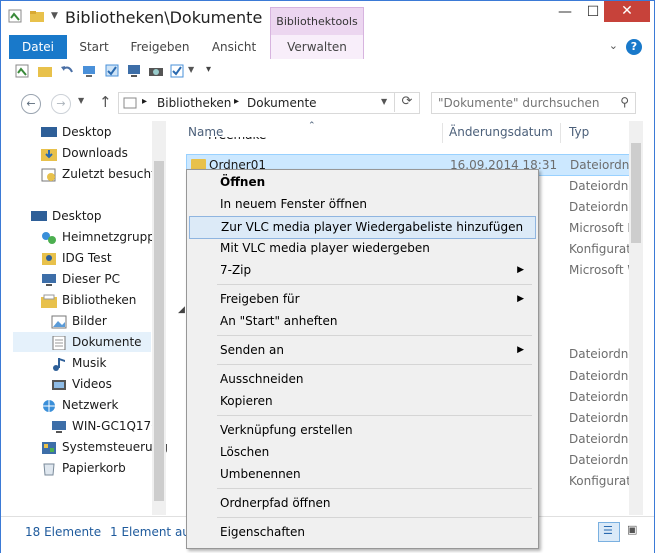 This screenshot has height=553, width=655. Describe the element at coordinates (636, 193) in the screenshot. I see `content-scrollbar-thumb` at that location.